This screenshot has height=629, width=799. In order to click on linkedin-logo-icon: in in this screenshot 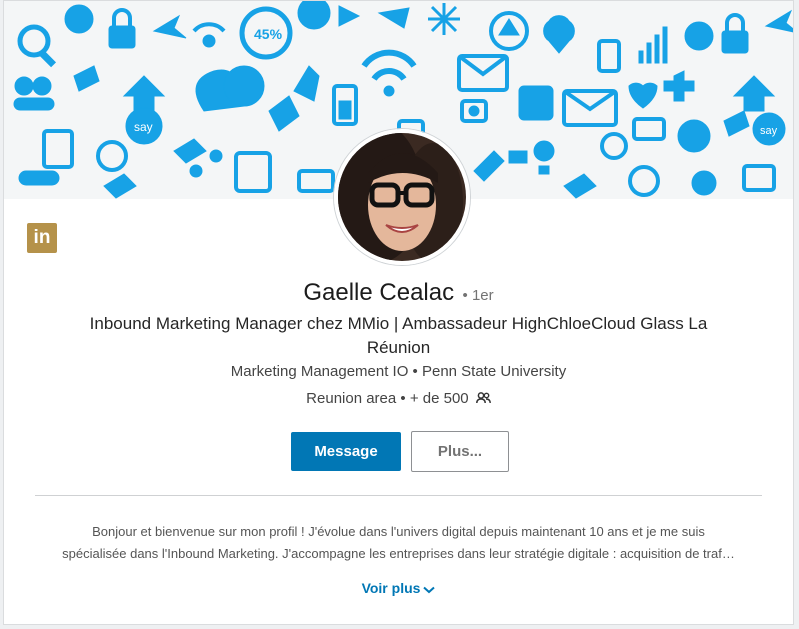, I will do `click(42, 238)`.